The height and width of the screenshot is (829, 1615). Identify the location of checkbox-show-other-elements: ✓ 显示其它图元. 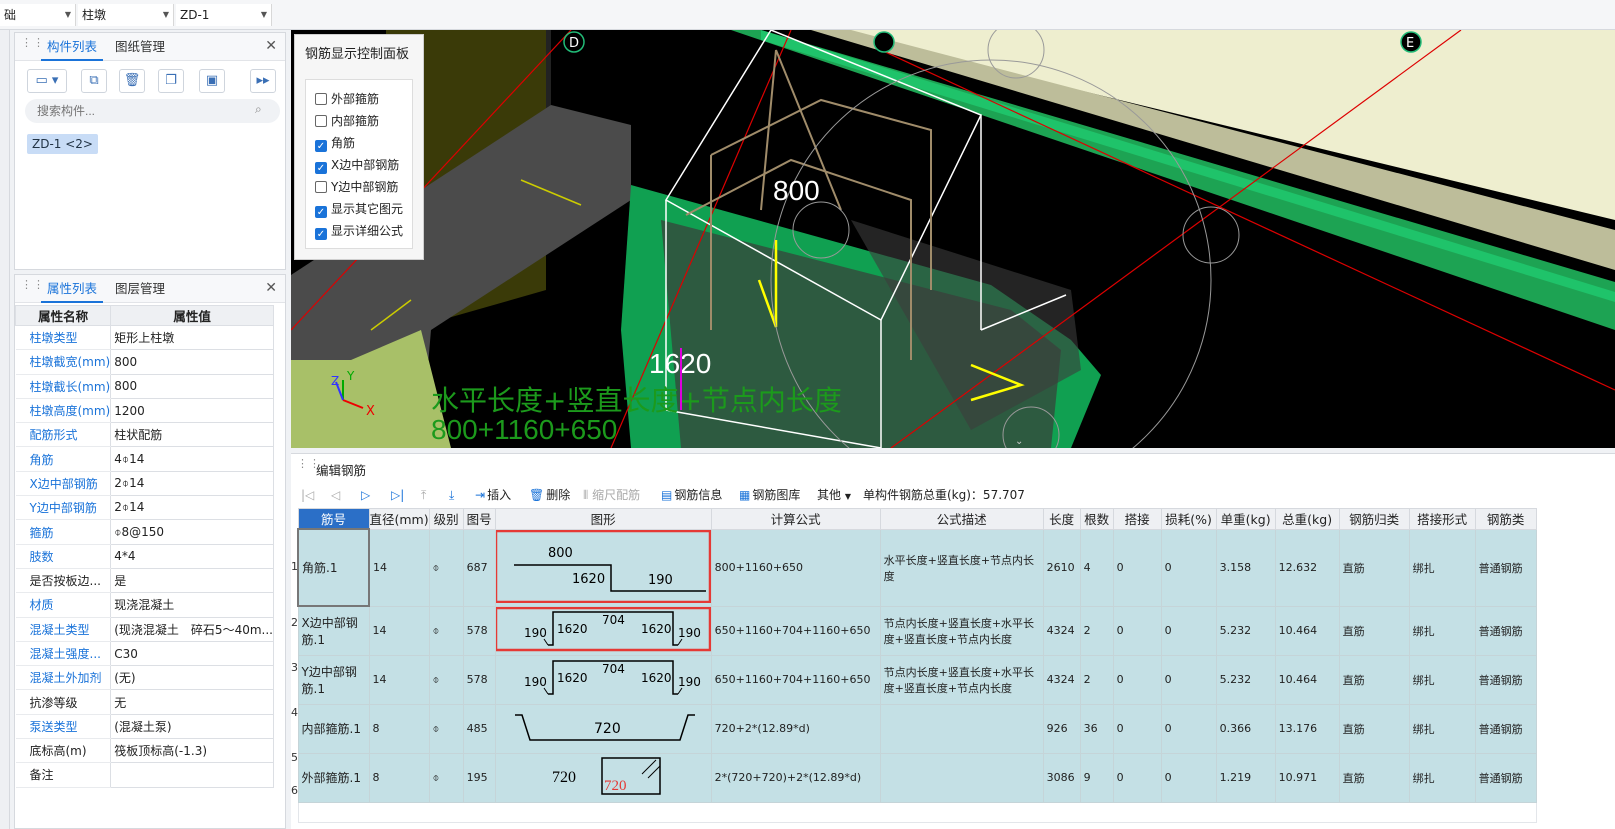
(359, 209).